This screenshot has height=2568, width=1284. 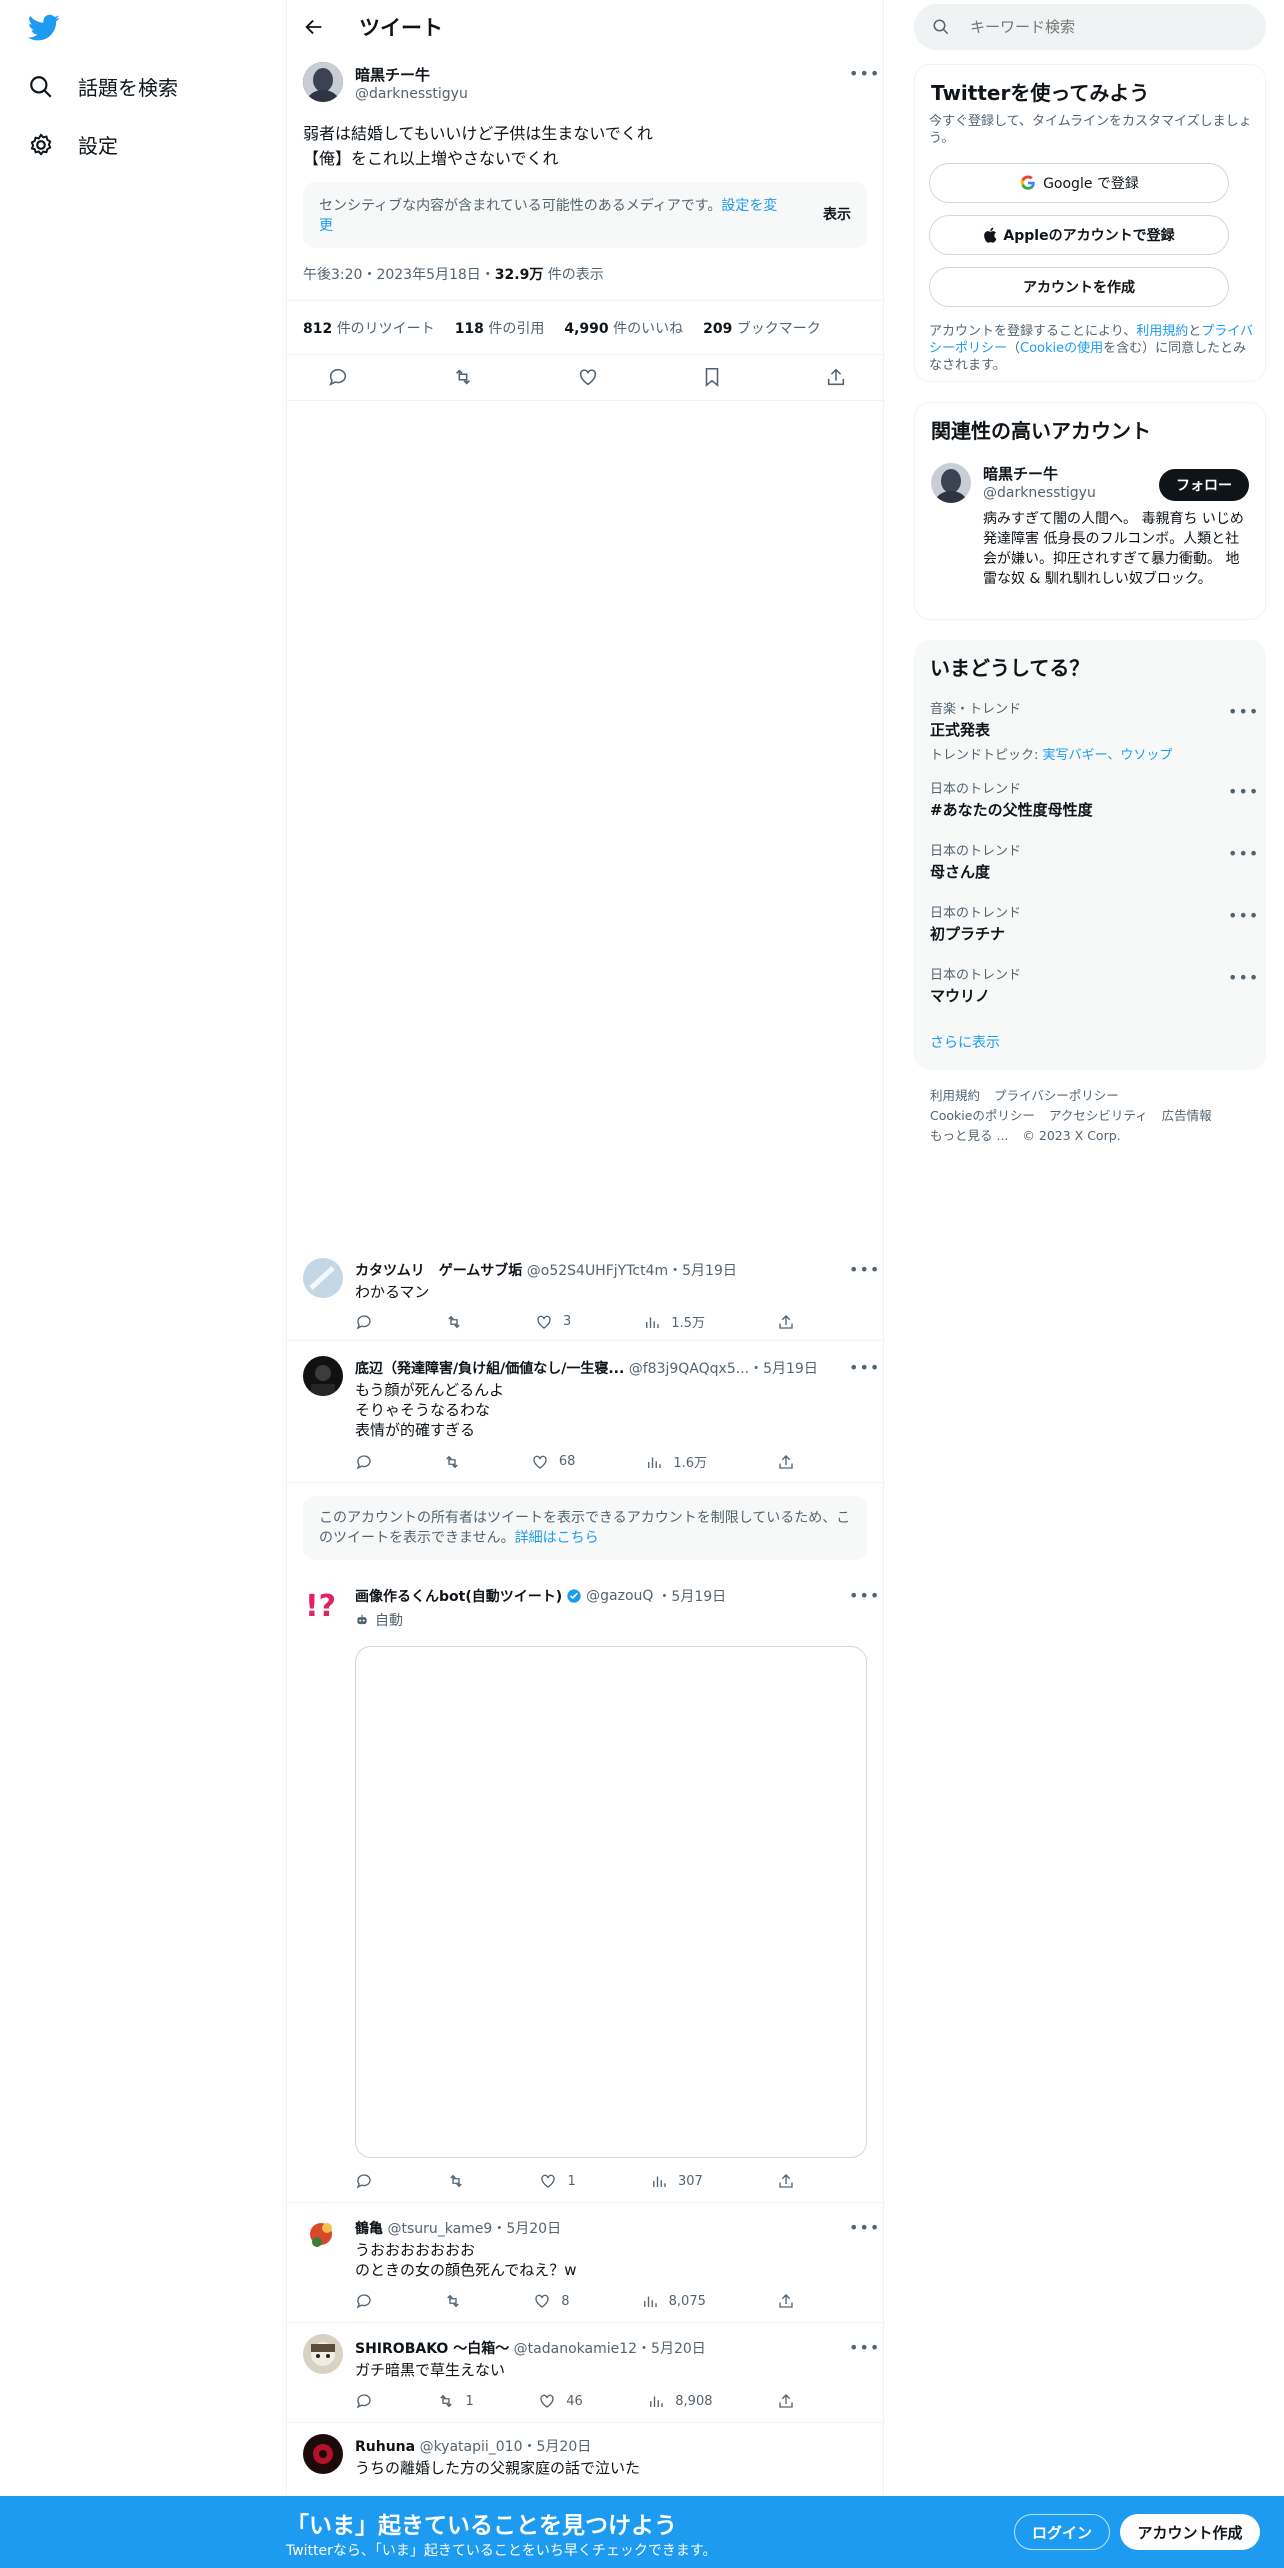 What do you see at coordinates (1079, 235) in the screenshot?
I see `apple-signup-button: Appleのアカウントで登録` at bounding box center [1079, 235].